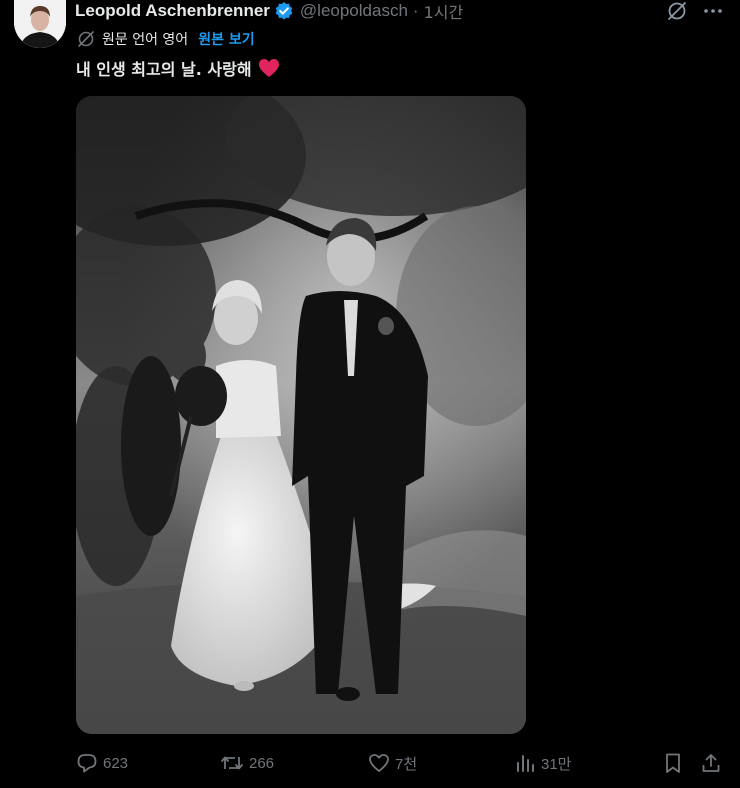 The width and height of the screenshot is (740, 788). Describe the element at coordinates (145, 40) in the screenshot. I see `translation-label: 원문 언어 영어` at that location.